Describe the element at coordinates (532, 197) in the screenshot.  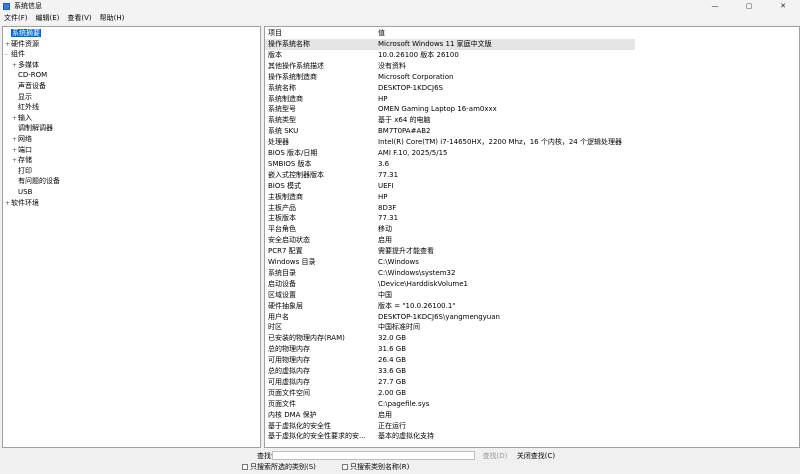
I see `table-row: 主板制造商 HP` at that location.